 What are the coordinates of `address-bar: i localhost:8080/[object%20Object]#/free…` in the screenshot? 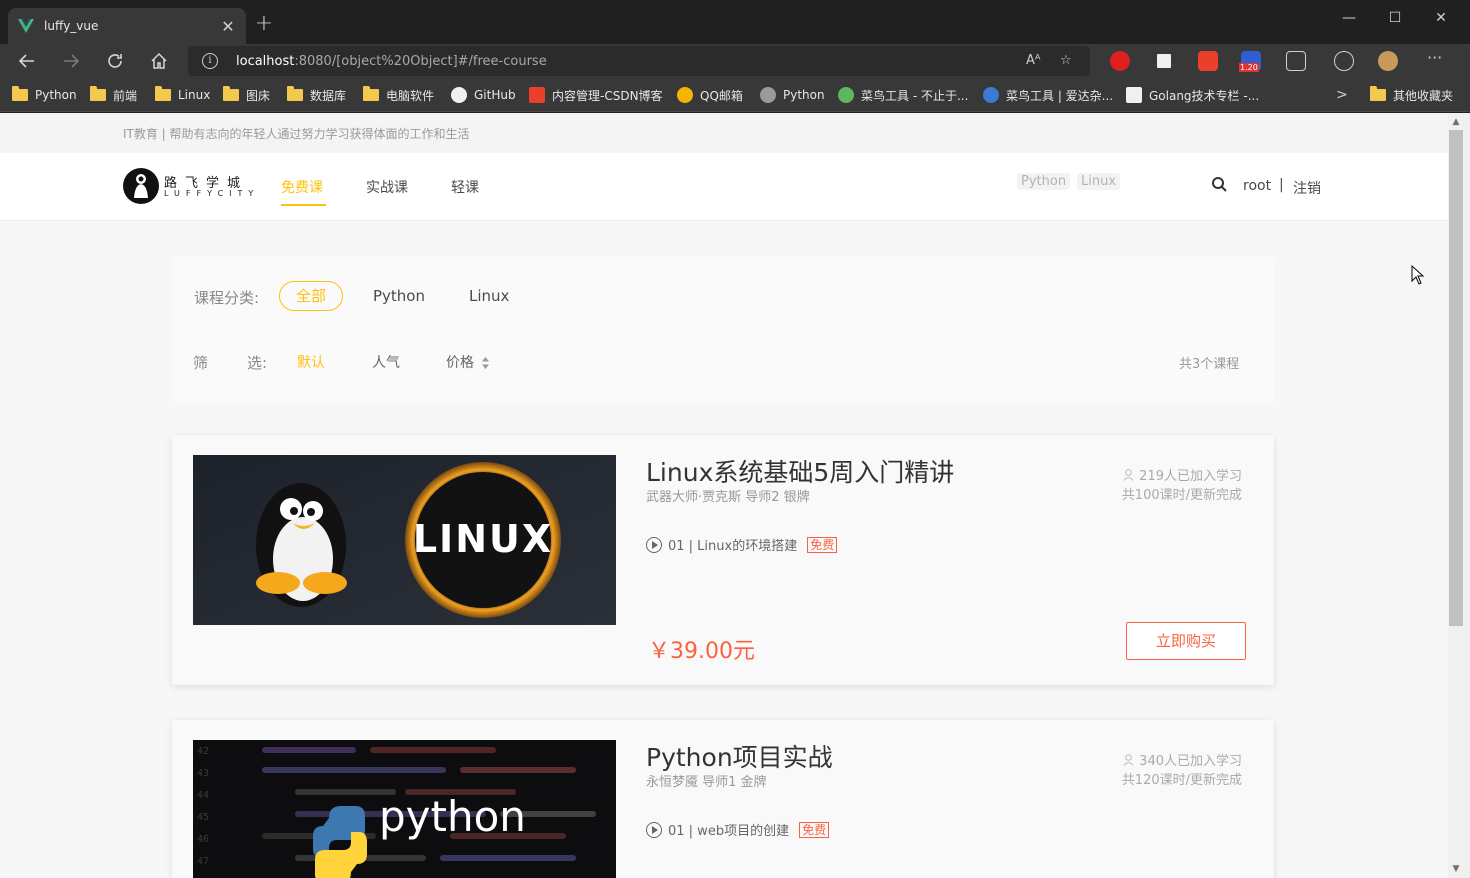 It's located at (639, 61).